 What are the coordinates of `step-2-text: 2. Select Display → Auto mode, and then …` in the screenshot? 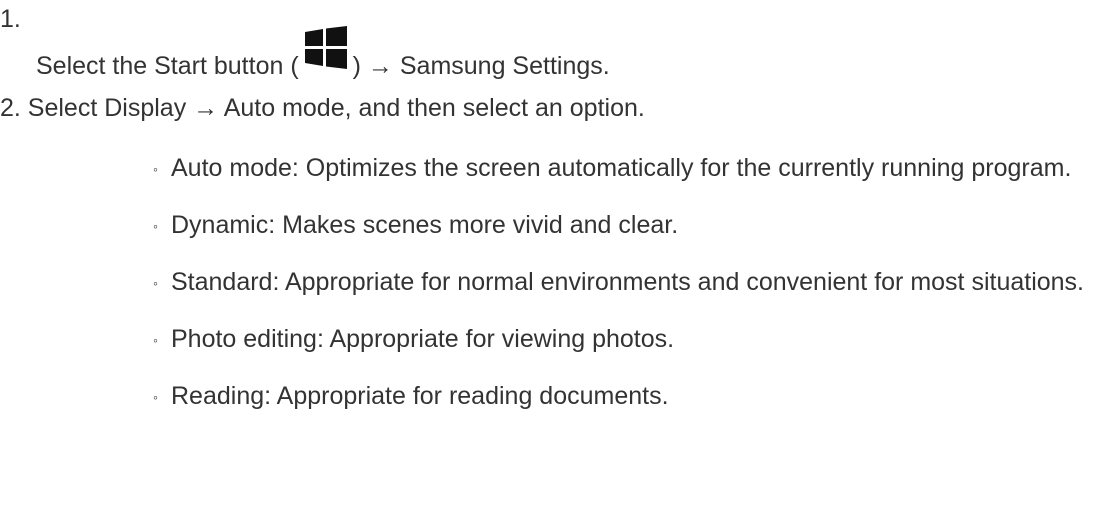 It's located at (322, 108).